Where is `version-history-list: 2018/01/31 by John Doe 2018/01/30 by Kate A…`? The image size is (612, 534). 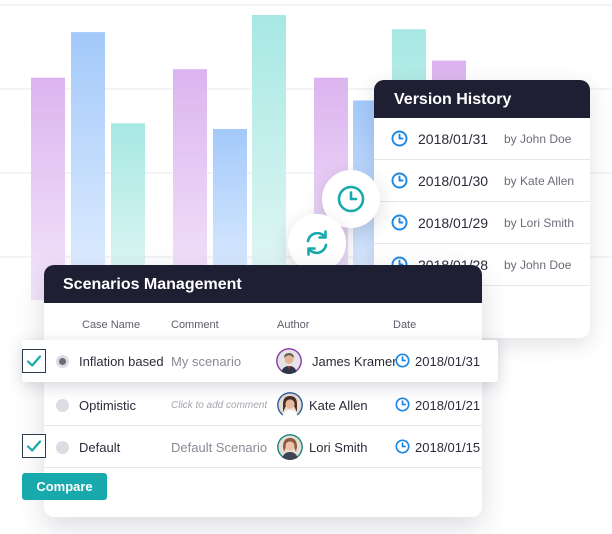
version-history-list: 2018/01/31 by John Doe 2018/01/30 by Kate A… is located at coordinates (482, 202).